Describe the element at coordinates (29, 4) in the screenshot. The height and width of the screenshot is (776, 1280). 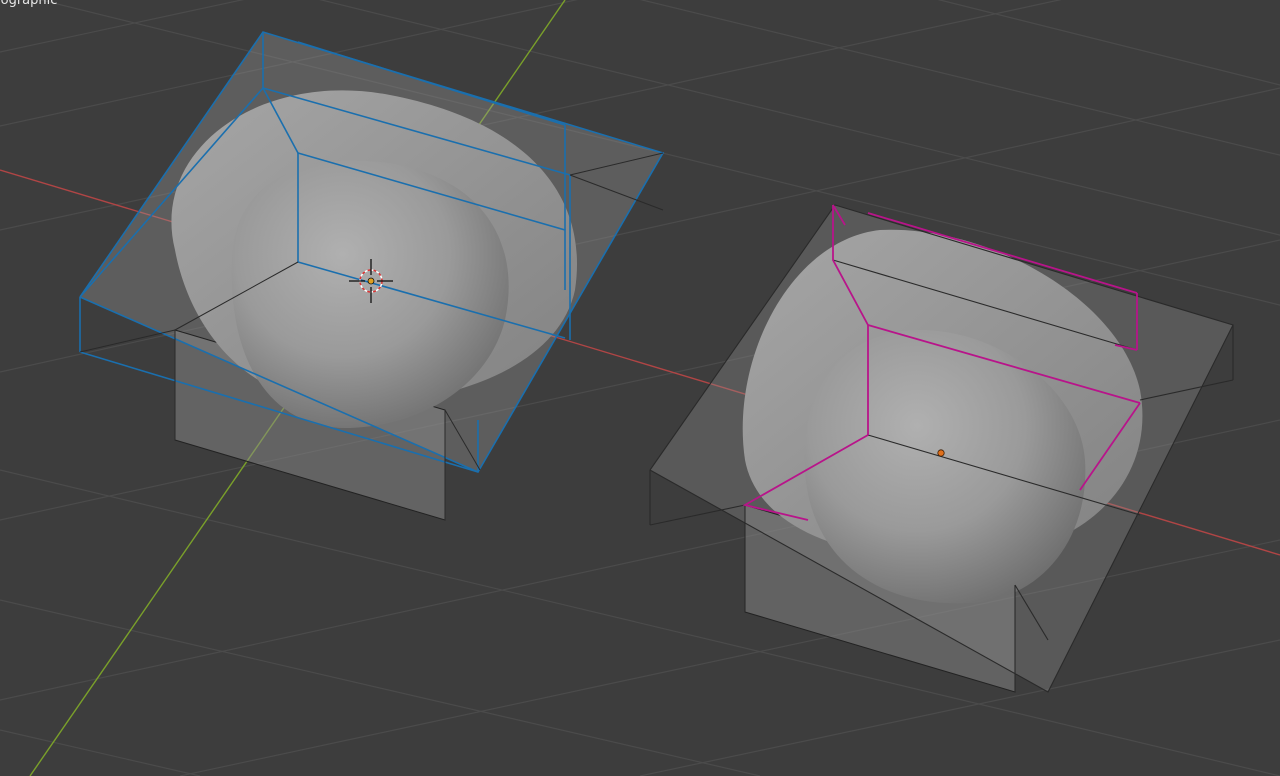
I see `view-mode-label: lographic` at that location.